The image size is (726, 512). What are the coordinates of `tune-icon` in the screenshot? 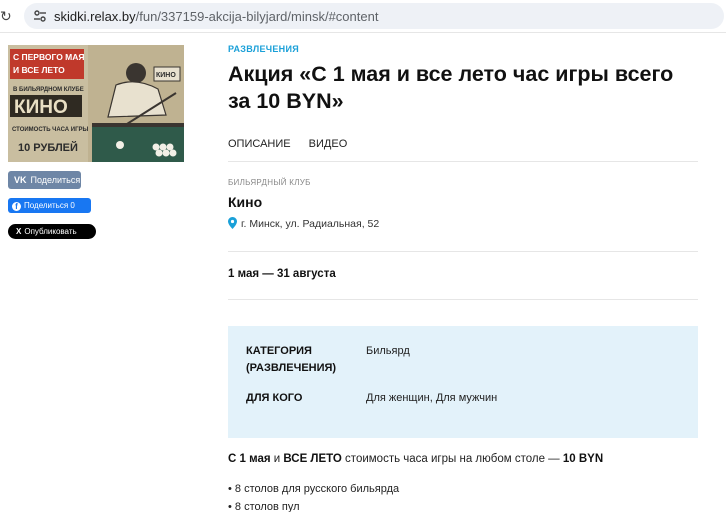 It's located at (40, 16).